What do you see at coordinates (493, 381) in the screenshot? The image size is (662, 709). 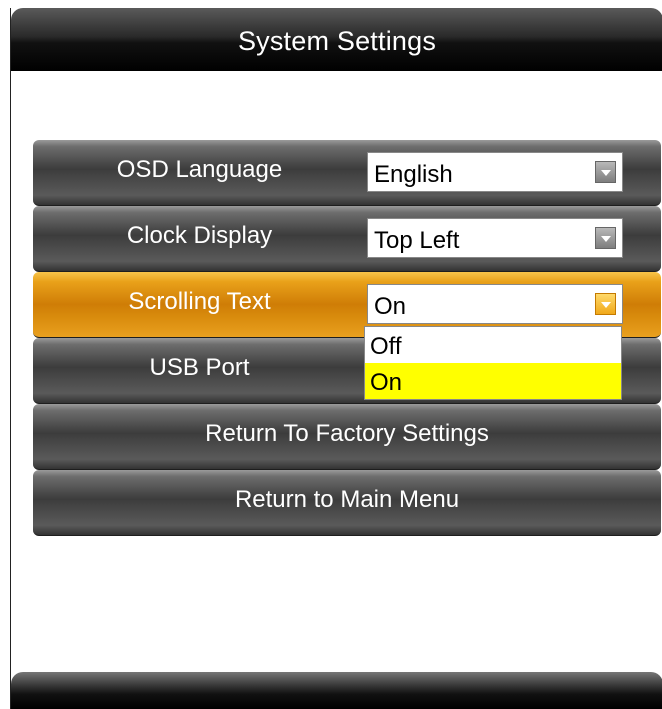 I see `dropdown-option-on: On` at bounding box center [493, 381].